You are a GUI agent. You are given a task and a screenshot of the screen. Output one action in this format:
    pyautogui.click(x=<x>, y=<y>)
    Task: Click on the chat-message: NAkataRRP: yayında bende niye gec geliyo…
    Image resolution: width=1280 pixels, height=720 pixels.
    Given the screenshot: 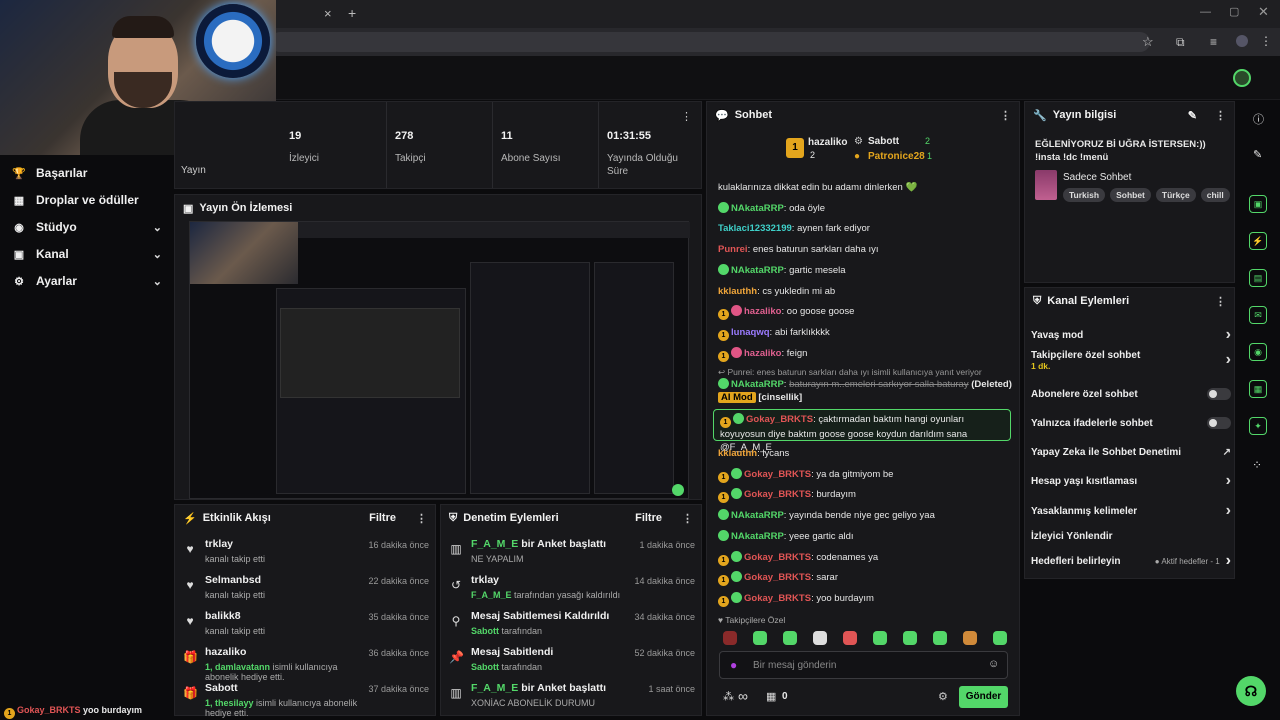 What is the action you would take?
    pyautogui.click(x=868, y=515)
    